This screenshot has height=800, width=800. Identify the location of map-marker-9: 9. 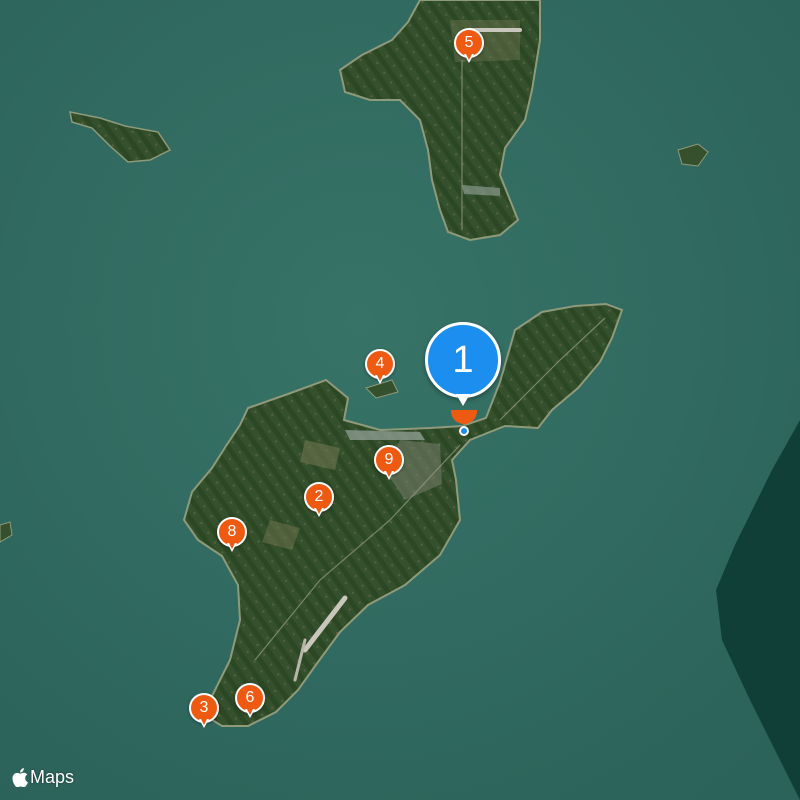
(389, 464).